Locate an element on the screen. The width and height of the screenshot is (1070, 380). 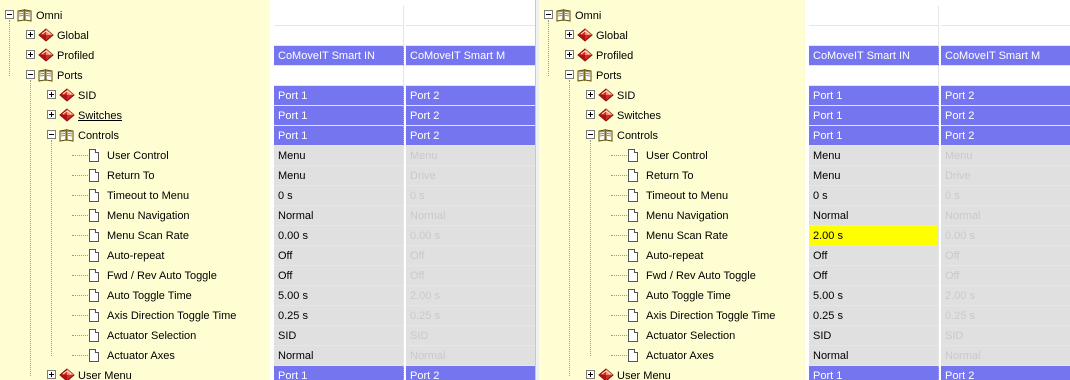
value-cell-col1: CoMoveIT Smart IN is located at coordinates (874, 56).